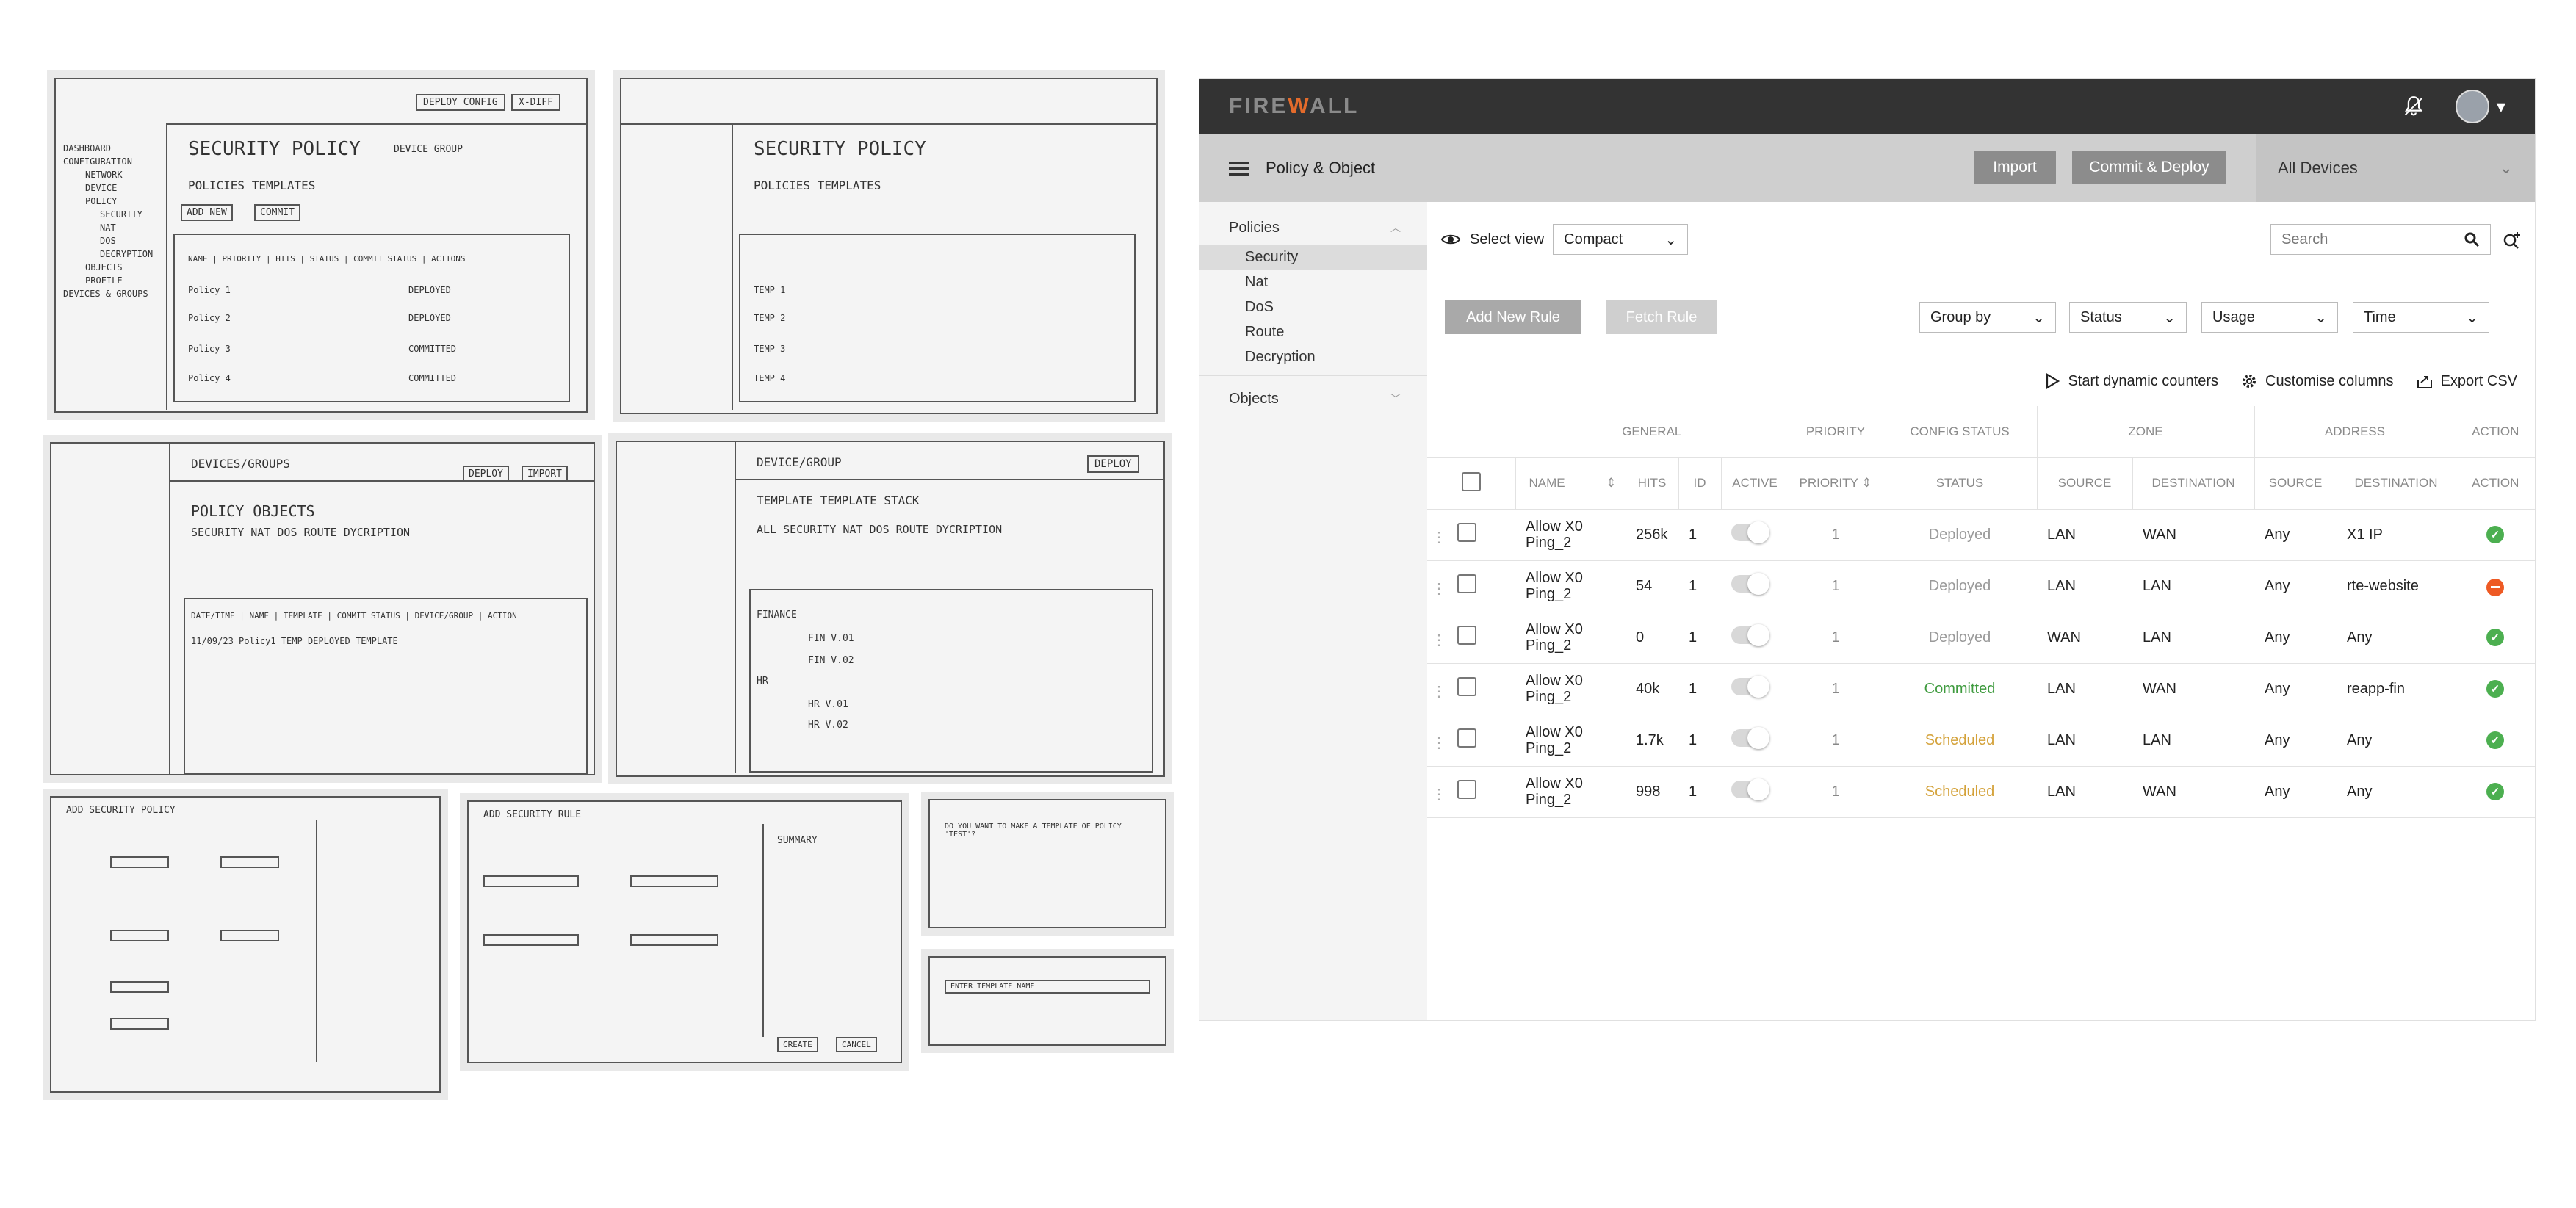  Describe the element at coordinates (294, 641) in the screenshot. I see `sketch-row: 11/09/23 Policy1 TEMP DEPLOYED TEMPLATE` at that location.